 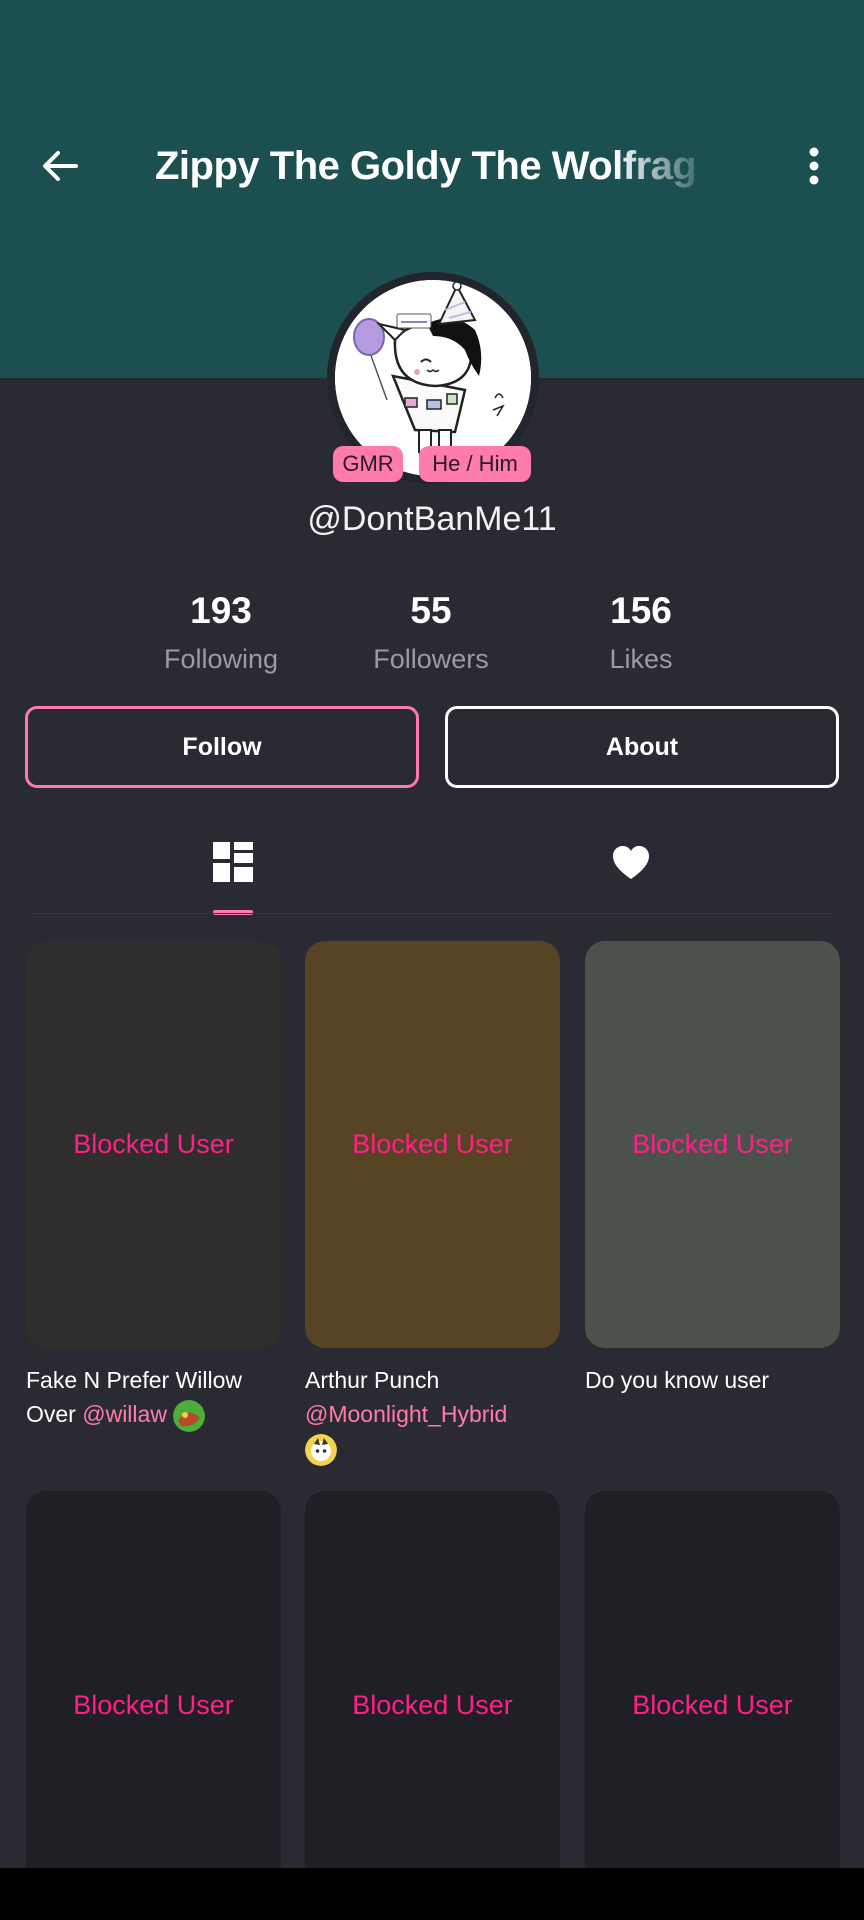 I want to click on username: @DontBanMe11, so click(x=432, y=519).